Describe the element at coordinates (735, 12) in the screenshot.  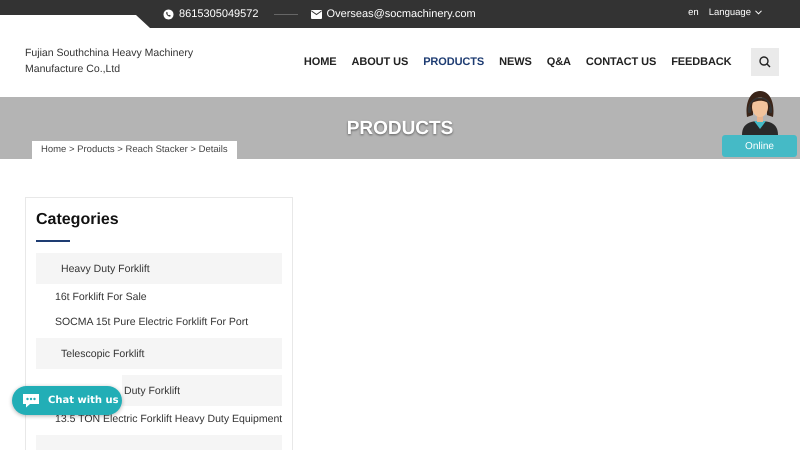
I see `language-selector: Language` at that location.